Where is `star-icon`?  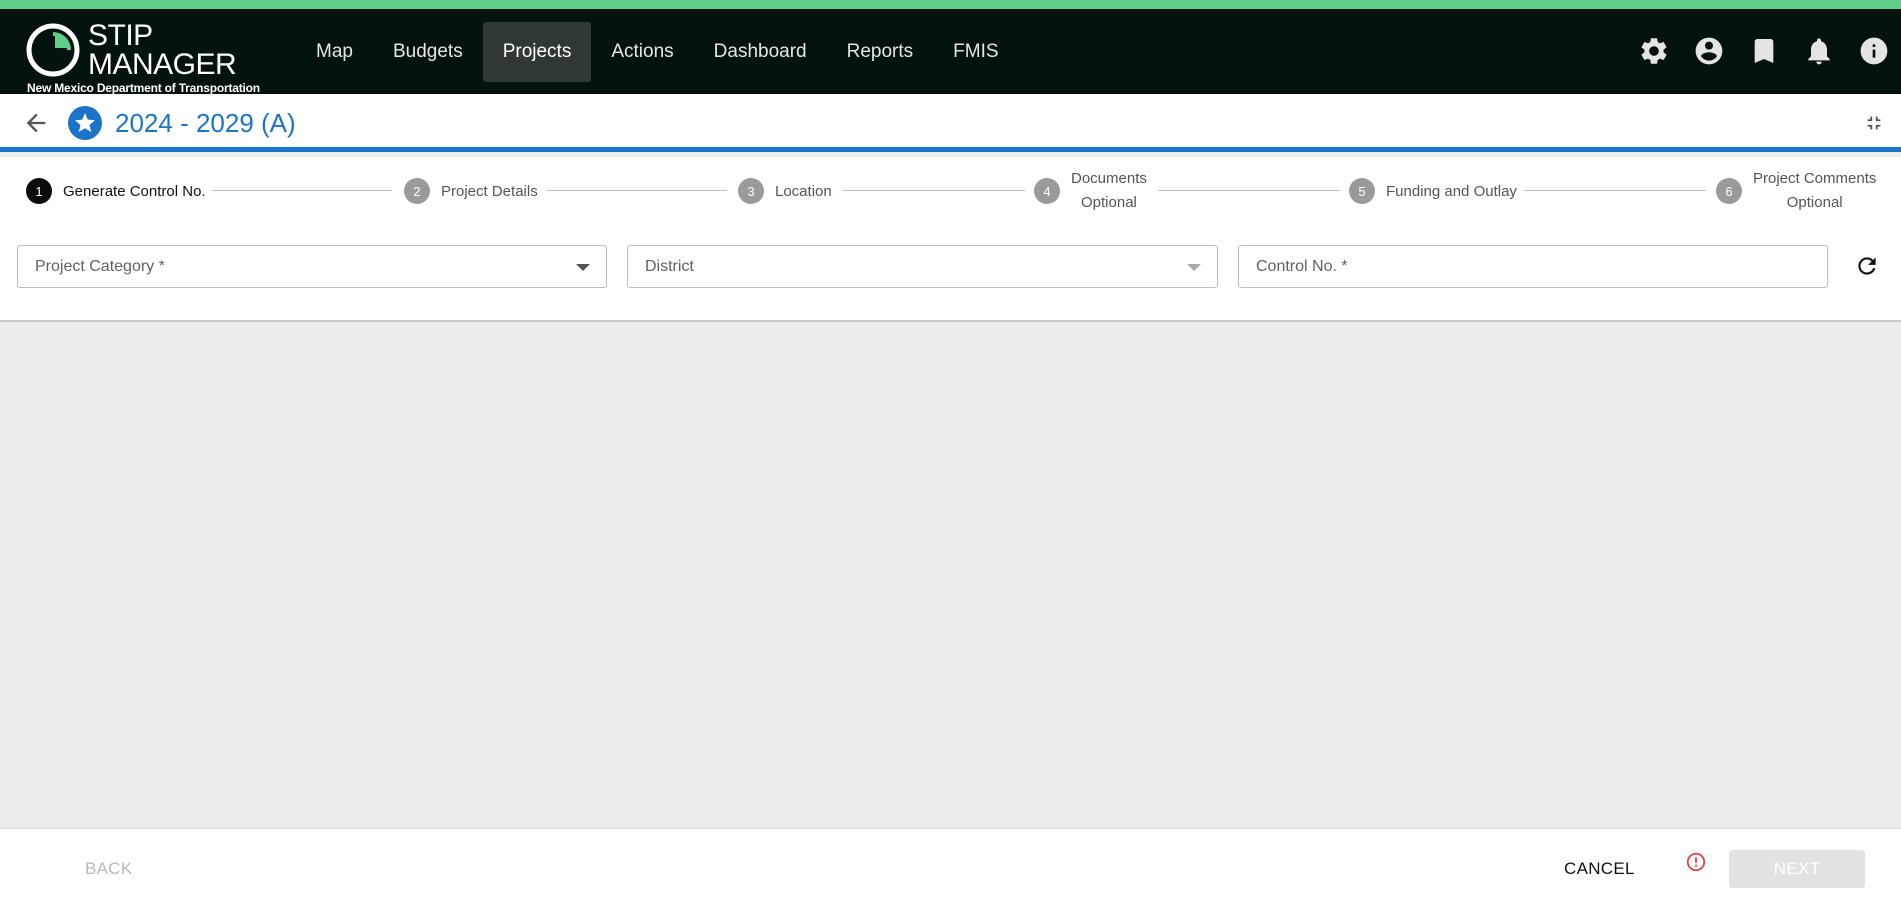 star-icon is located at coordinates (85, 122).